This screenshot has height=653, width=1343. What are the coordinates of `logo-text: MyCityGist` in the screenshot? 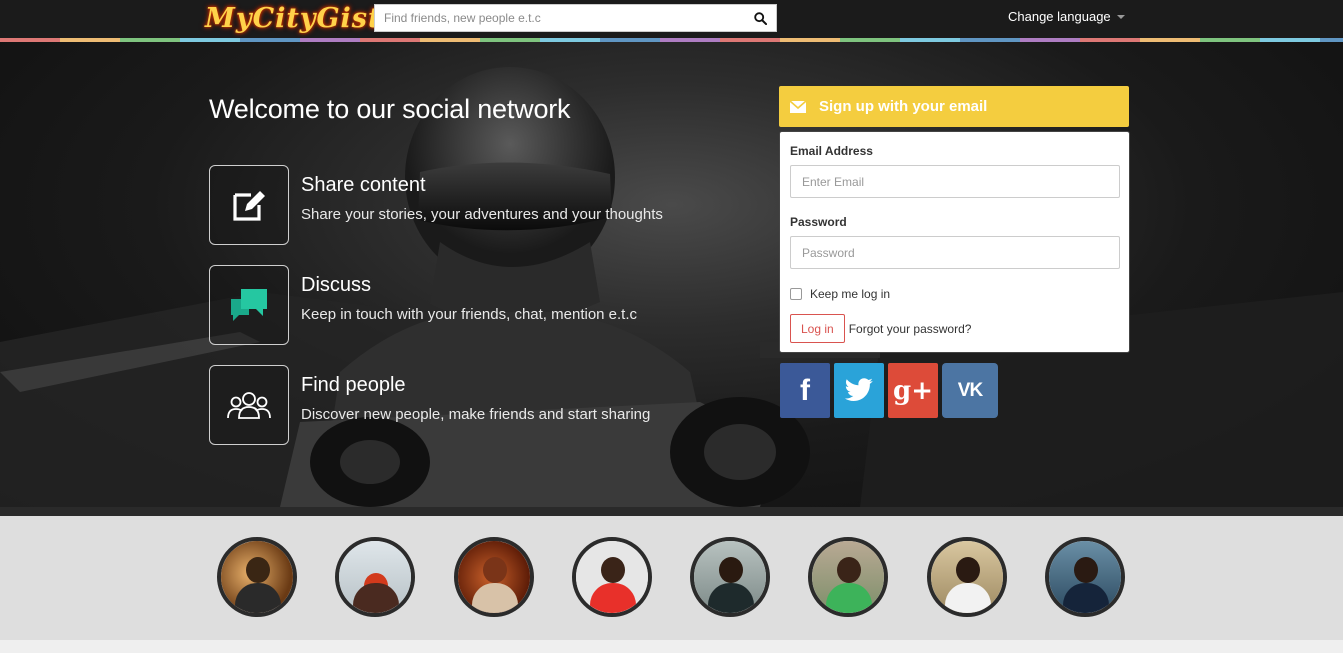 It's located at (293, 18).